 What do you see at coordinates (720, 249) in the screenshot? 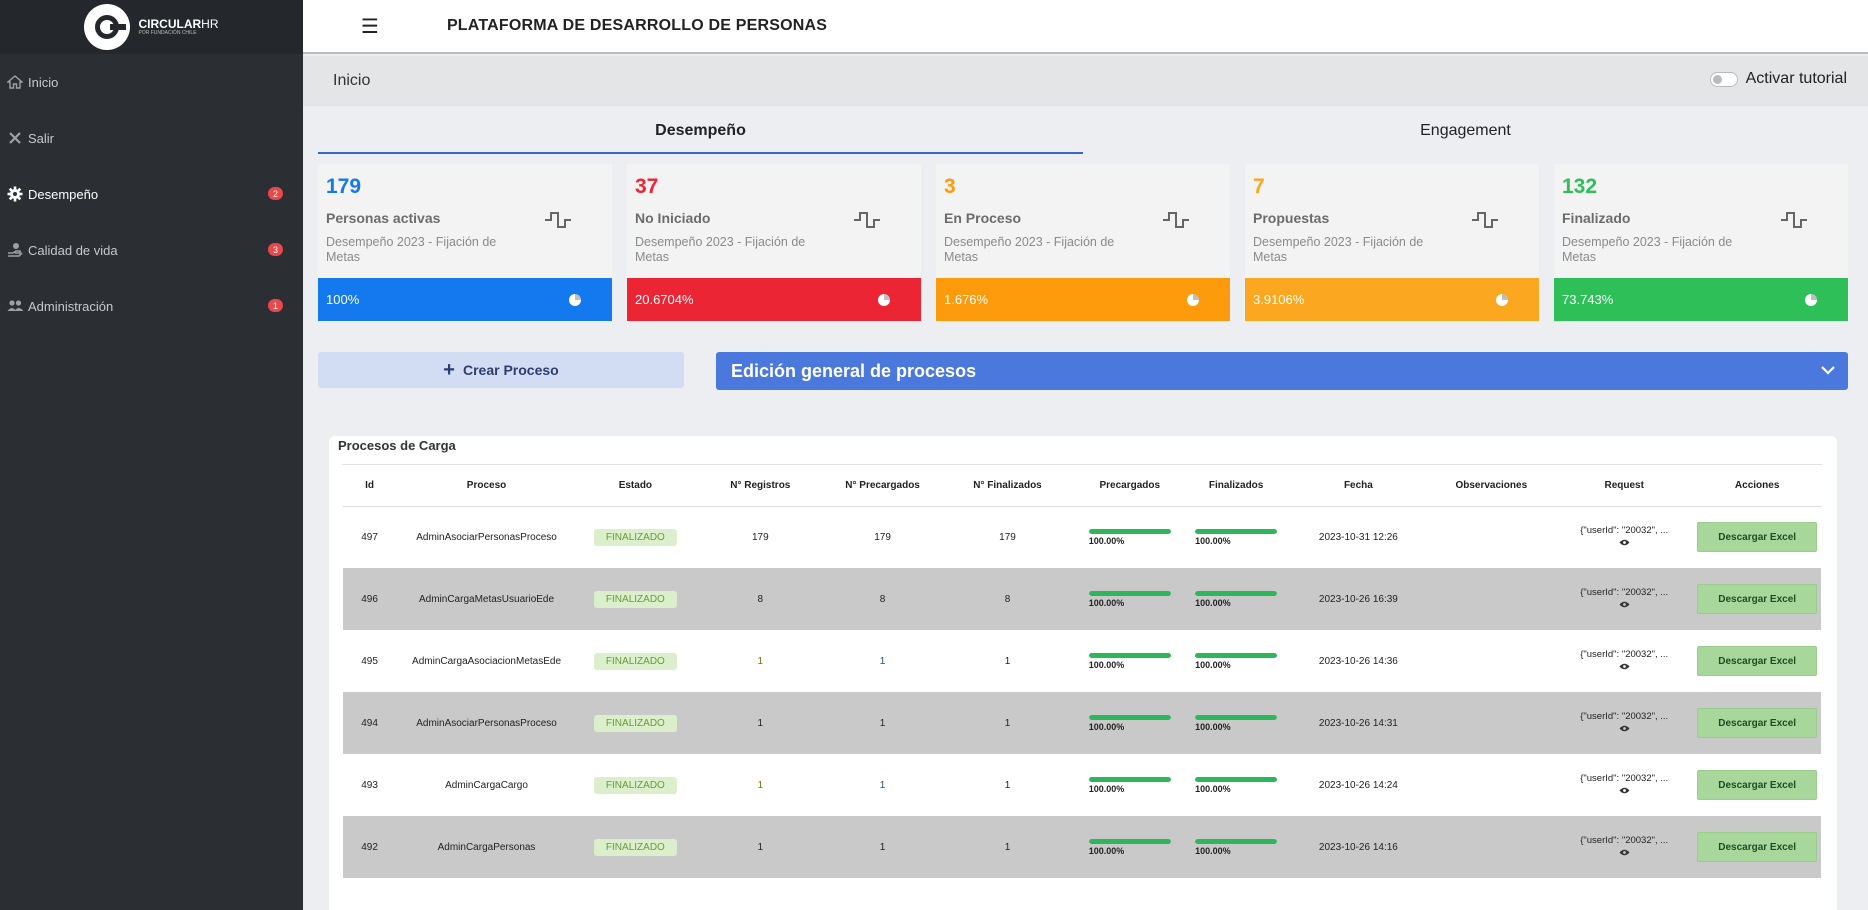
I see `stat-subtitle: Desempeño 2023 - Fijación de Metas` at bounding box center [720, 249].